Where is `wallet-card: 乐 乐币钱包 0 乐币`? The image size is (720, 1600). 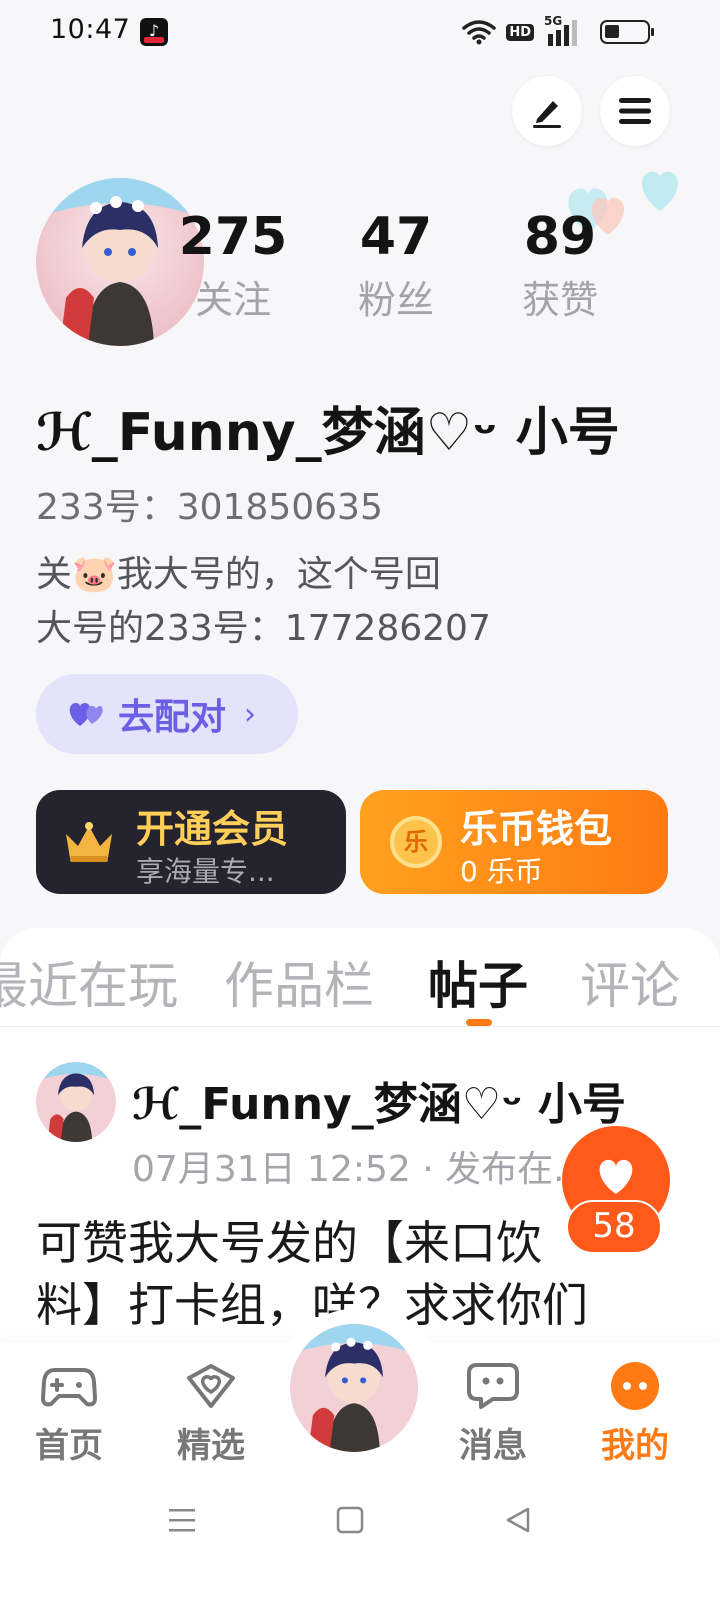 wallet-card: 乐 乐币钱包 0 乐币 is located at coordinates (514, 842).